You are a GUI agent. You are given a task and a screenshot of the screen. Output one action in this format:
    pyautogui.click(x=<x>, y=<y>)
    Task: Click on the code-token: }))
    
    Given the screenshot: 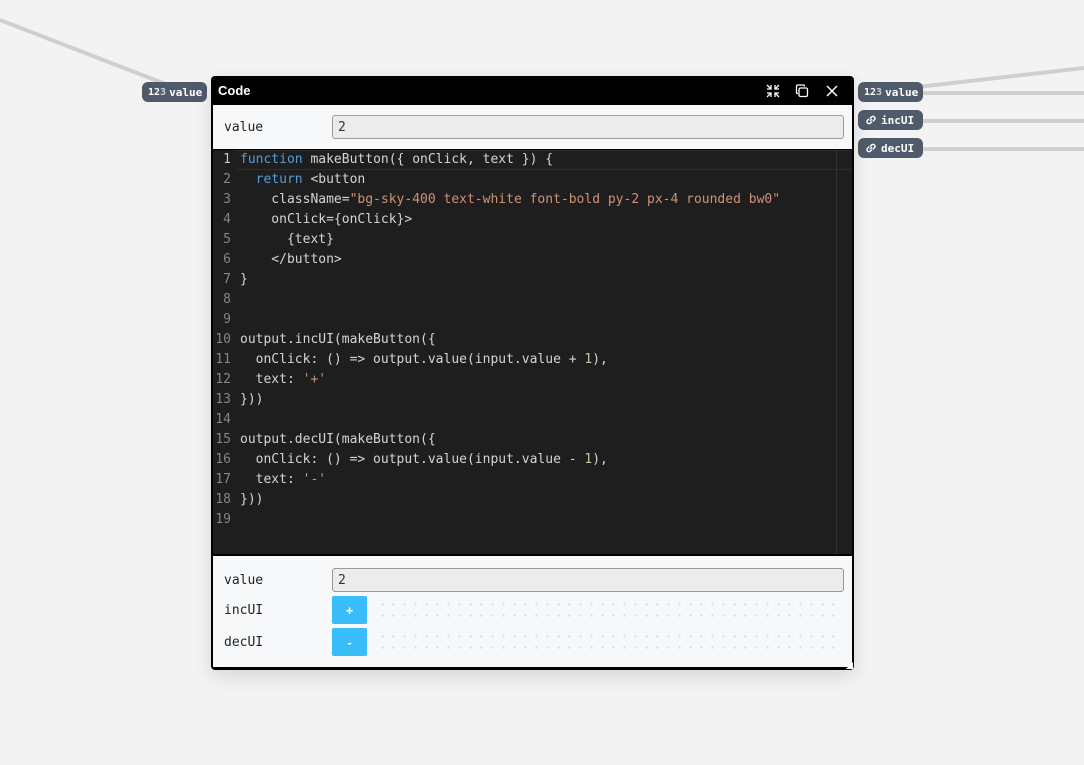 What is the action you would take?
    pyautogui.click(x=252, y=499)
    